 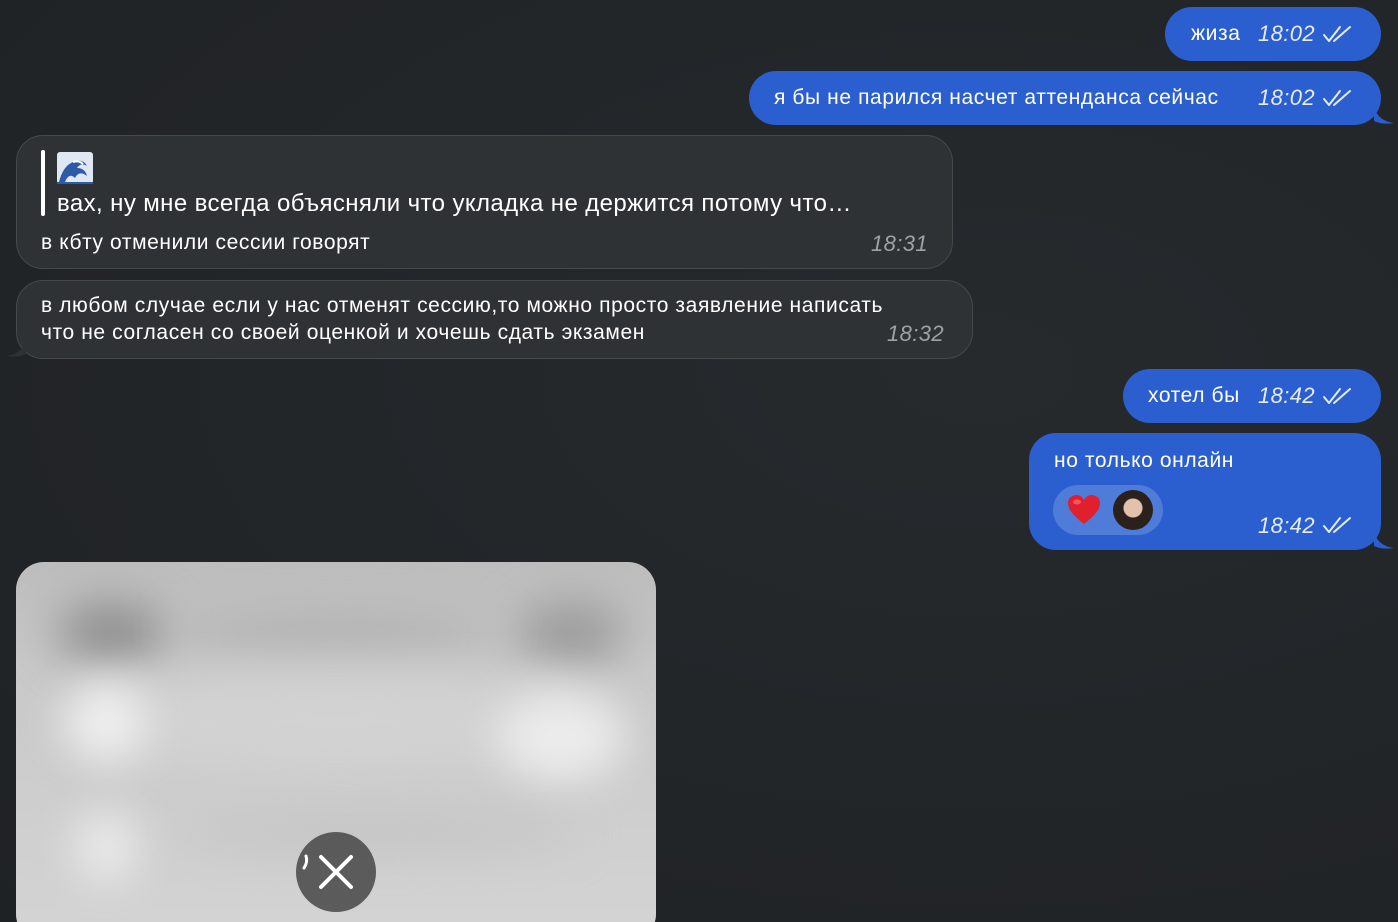 What do you see at coordinates (1194, 395) in the screenshot?
I see `message-text: хотел бы` at bounding box center [1194, 395].